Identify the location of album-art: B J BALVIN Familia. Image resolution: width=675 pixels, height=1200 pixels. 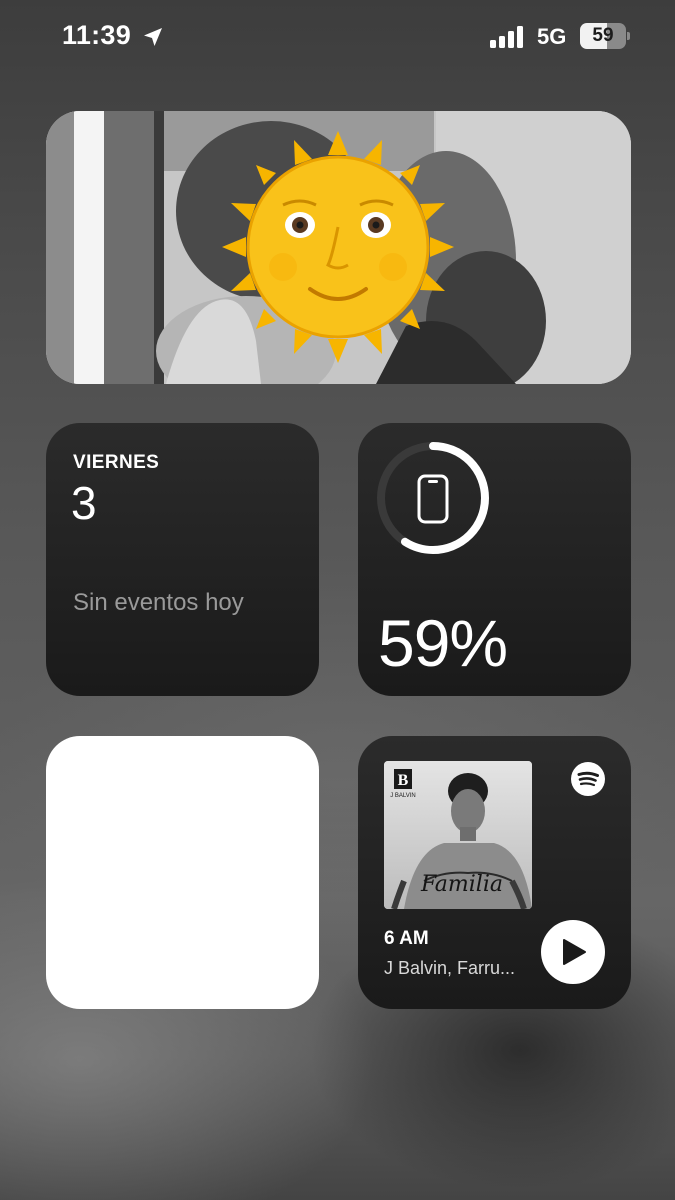
(458, 835).